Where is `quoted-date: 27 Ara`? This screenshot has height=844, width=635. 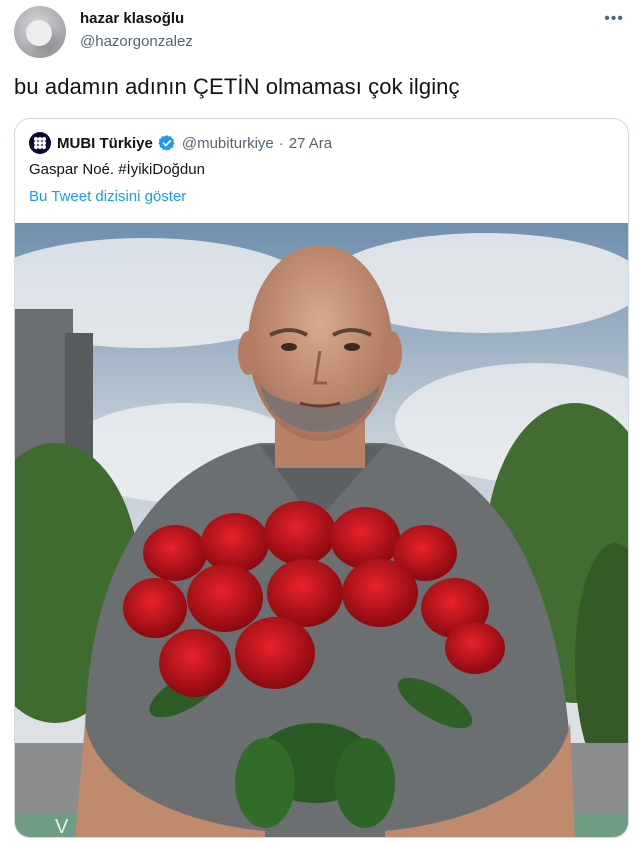 quoted-date: 27 Ara is located at coordinates (310, 143).